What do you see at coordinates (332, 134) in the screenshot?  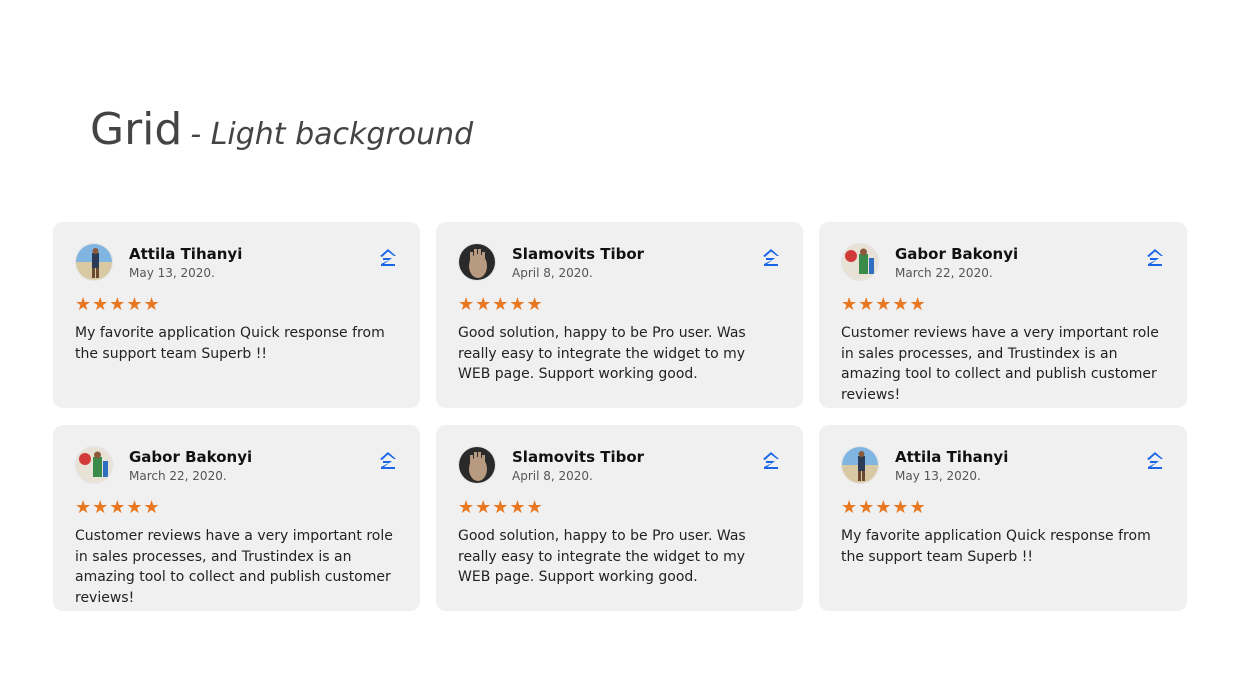 I see `page-subtitle: - Light background` at bounding box center [332, 134].